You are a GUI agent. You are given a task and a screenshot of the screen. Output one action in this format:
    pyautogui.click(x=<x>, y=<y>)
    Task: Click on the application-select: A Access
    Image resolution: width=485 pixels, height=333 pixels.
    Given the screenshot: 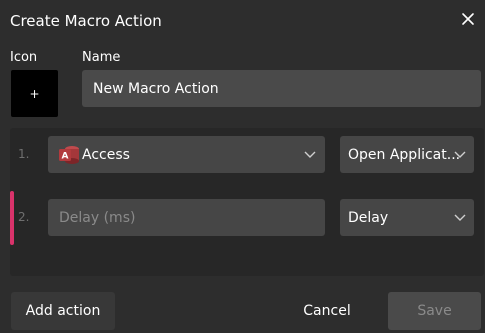 What is the action you would take?
    pyautogui.click(x=186, y=154)
    